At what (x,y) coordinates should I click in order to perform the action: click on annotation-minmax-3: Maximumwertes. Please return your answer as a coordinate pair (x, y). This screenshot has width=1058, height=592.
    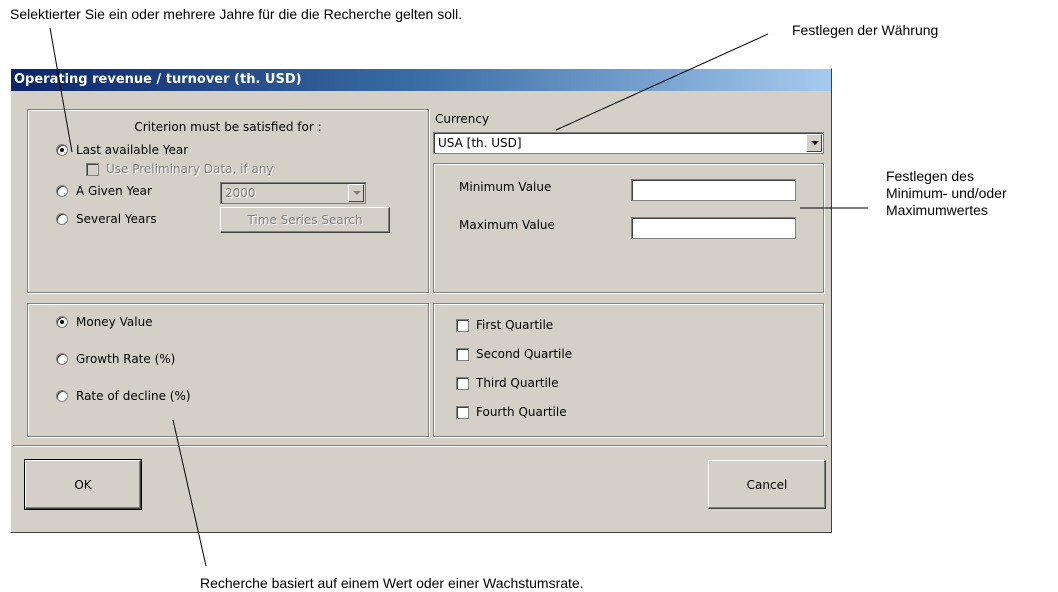
    Looking at the image, I should click on (937, 210).